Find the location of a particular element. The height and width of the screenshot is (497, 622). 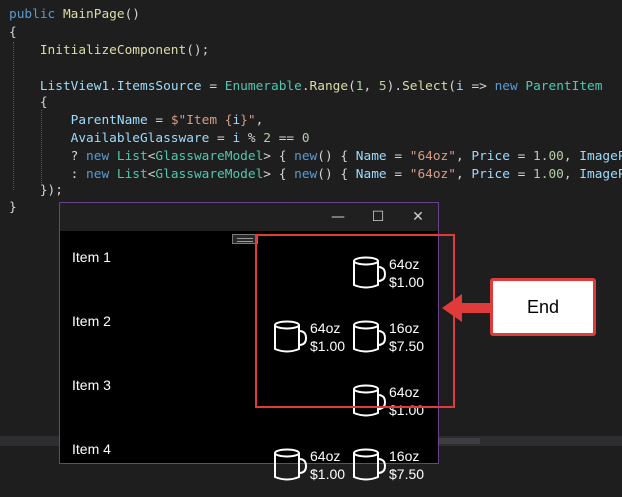

item-label: Item 2 is located at coordinates (91, 321).